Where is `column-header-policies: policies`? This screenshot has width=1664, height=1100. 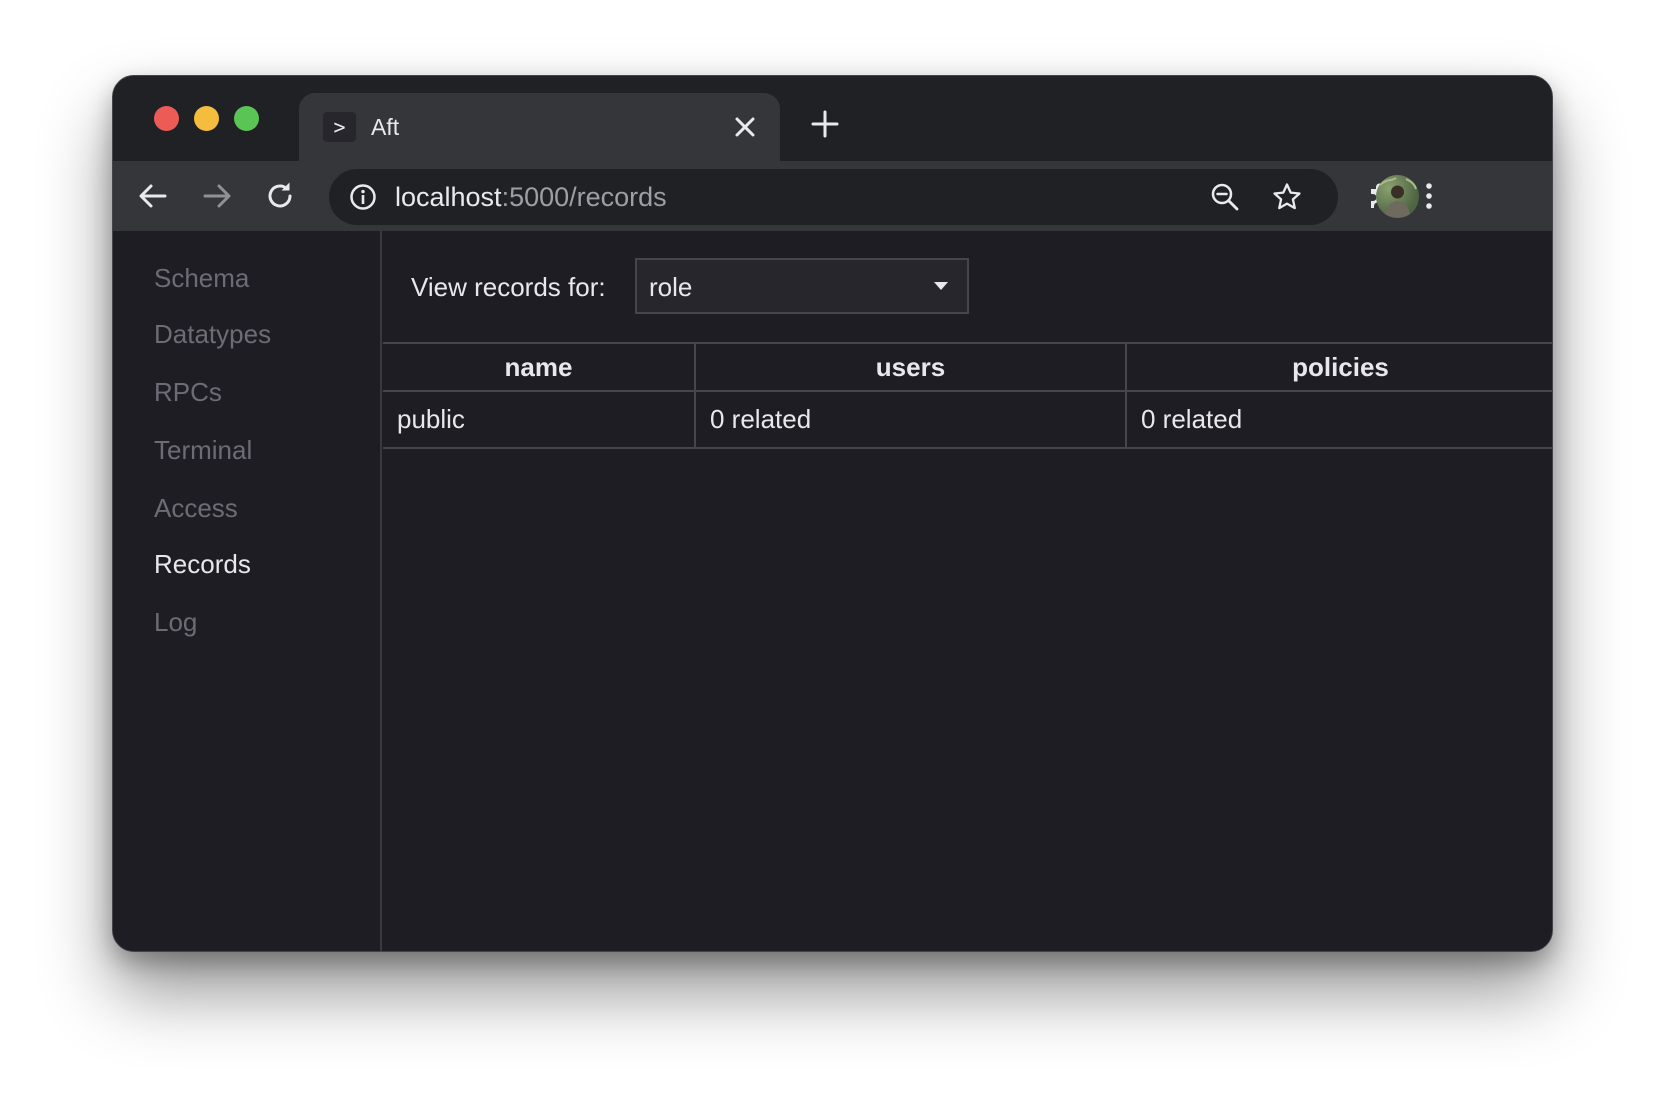
column-header-policies: policies is located at coordinates (1338, 367).